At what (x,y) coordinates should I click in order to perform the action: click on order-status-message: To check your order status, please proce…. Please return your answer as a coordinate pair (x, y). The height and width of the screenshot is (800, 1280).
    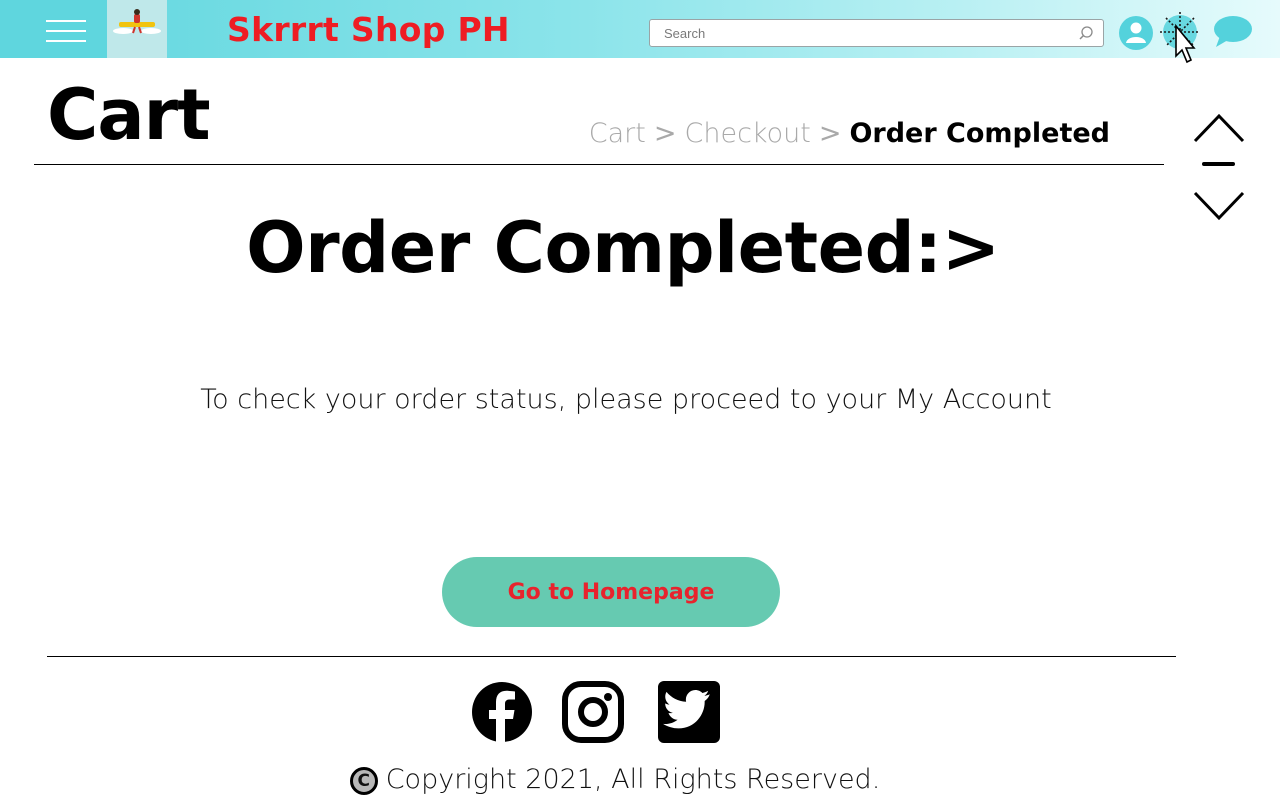
    Looking at the image, I should click on (626, 399).